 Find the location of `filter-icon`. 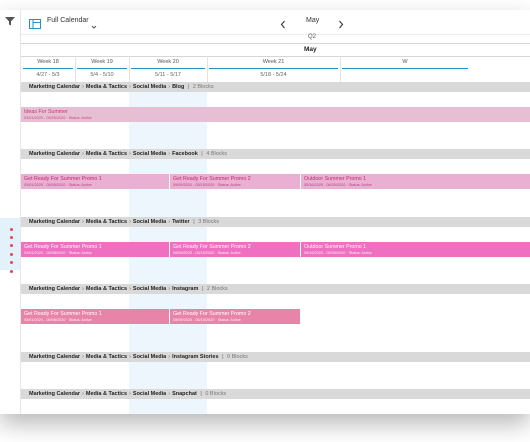

filter-icon is located at coordinates (10, 20).